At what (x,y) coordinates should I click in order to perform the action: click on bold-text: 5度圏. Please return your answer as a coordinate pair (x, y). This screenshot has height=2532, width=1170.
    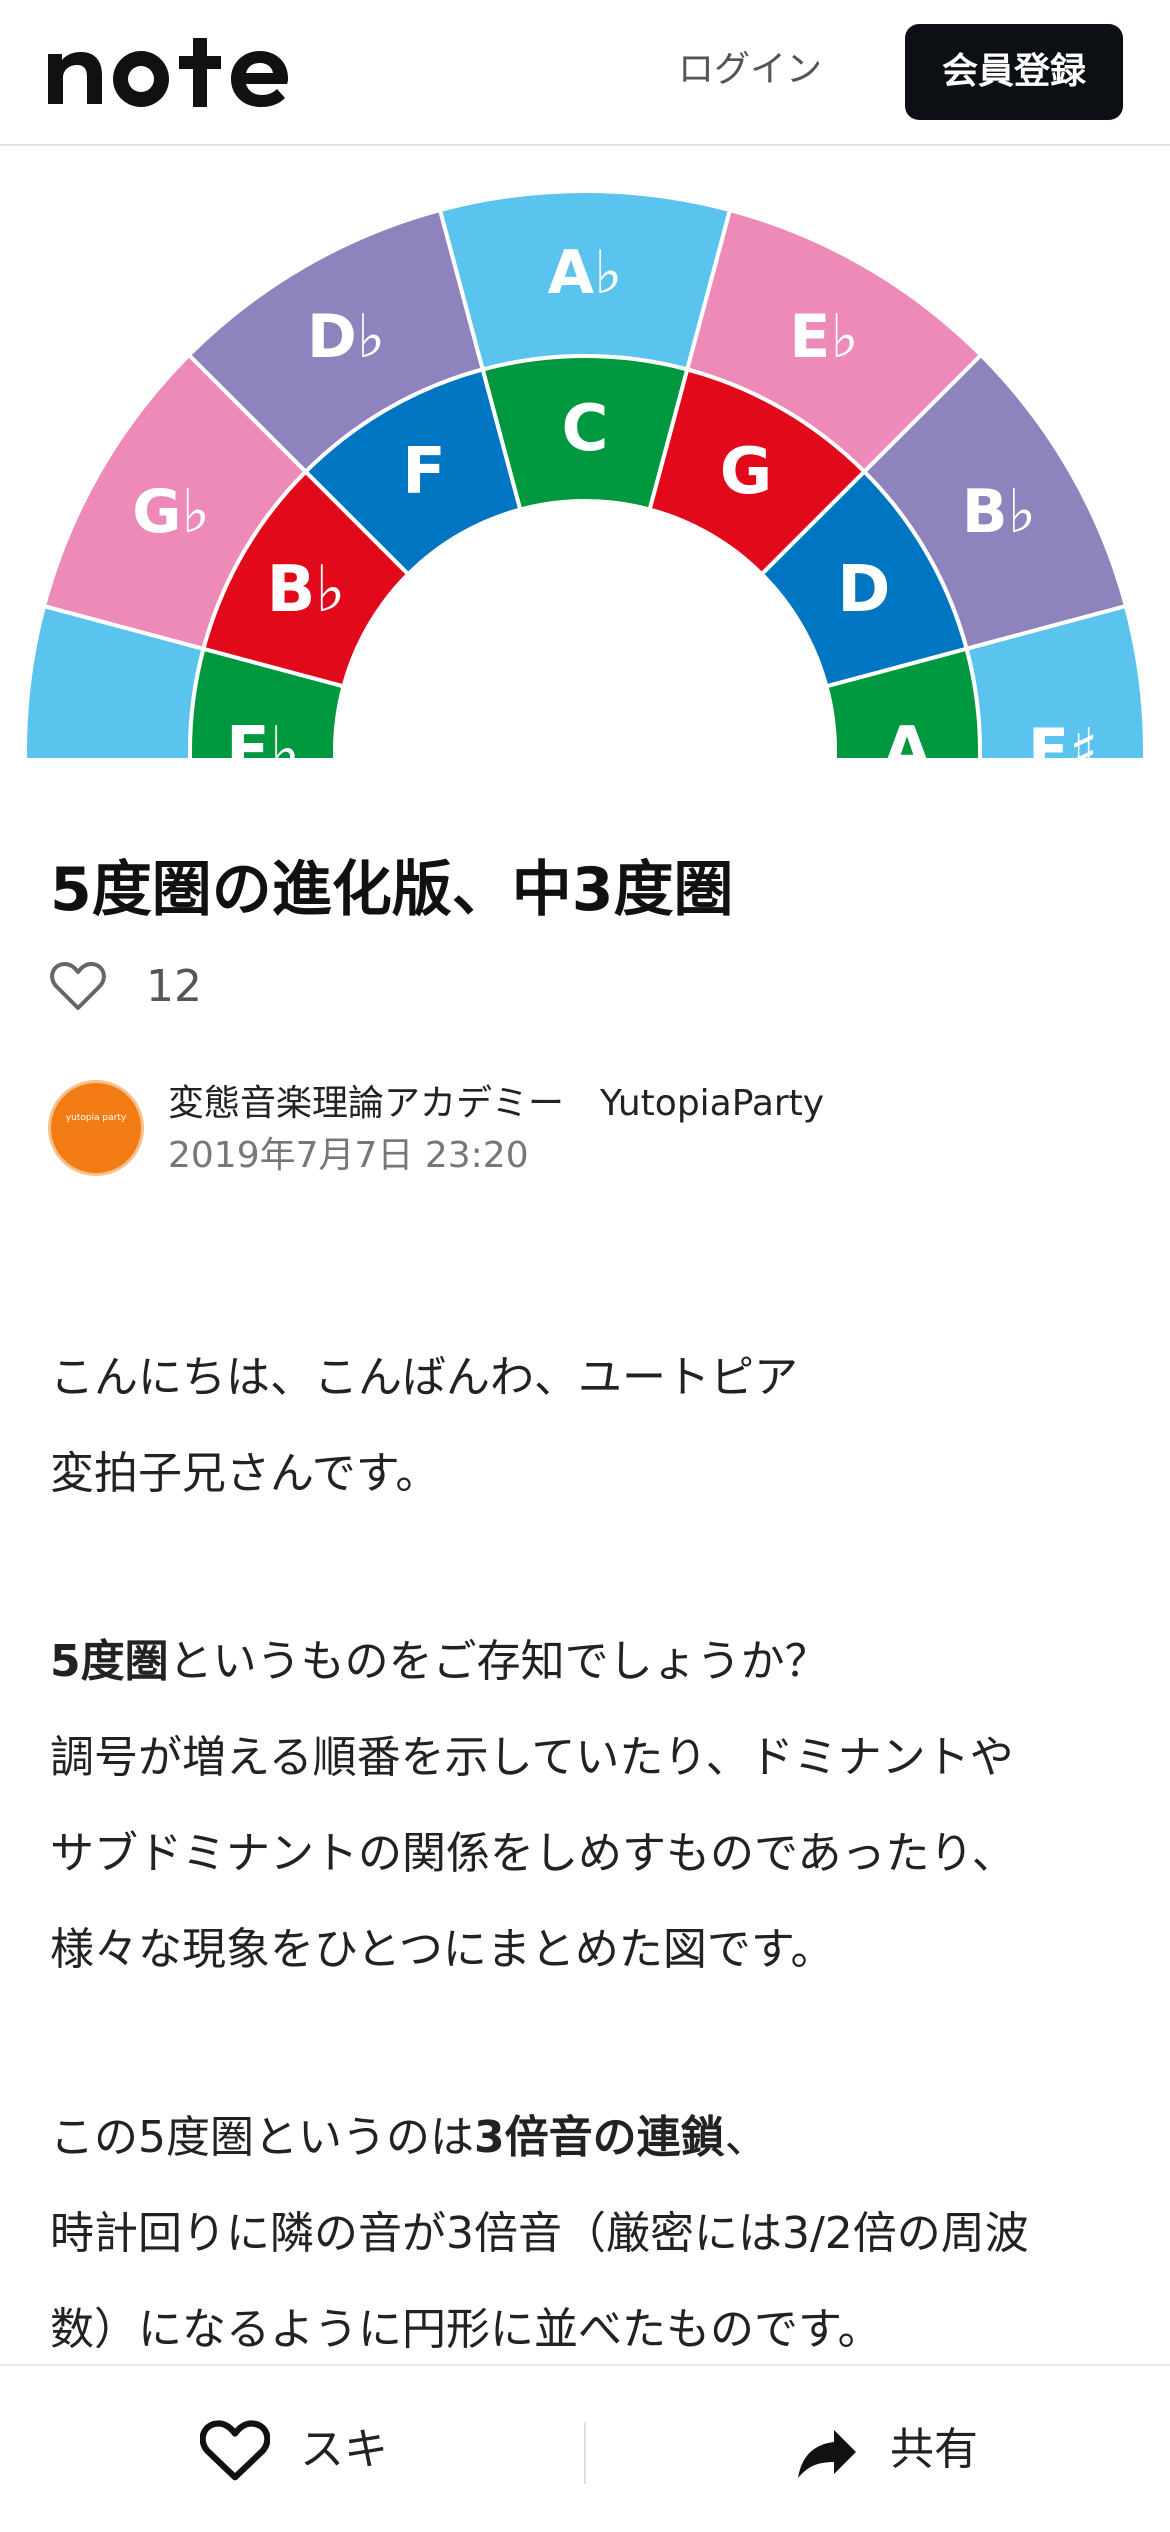
    Looking at the image, I should click on (109, 1661).